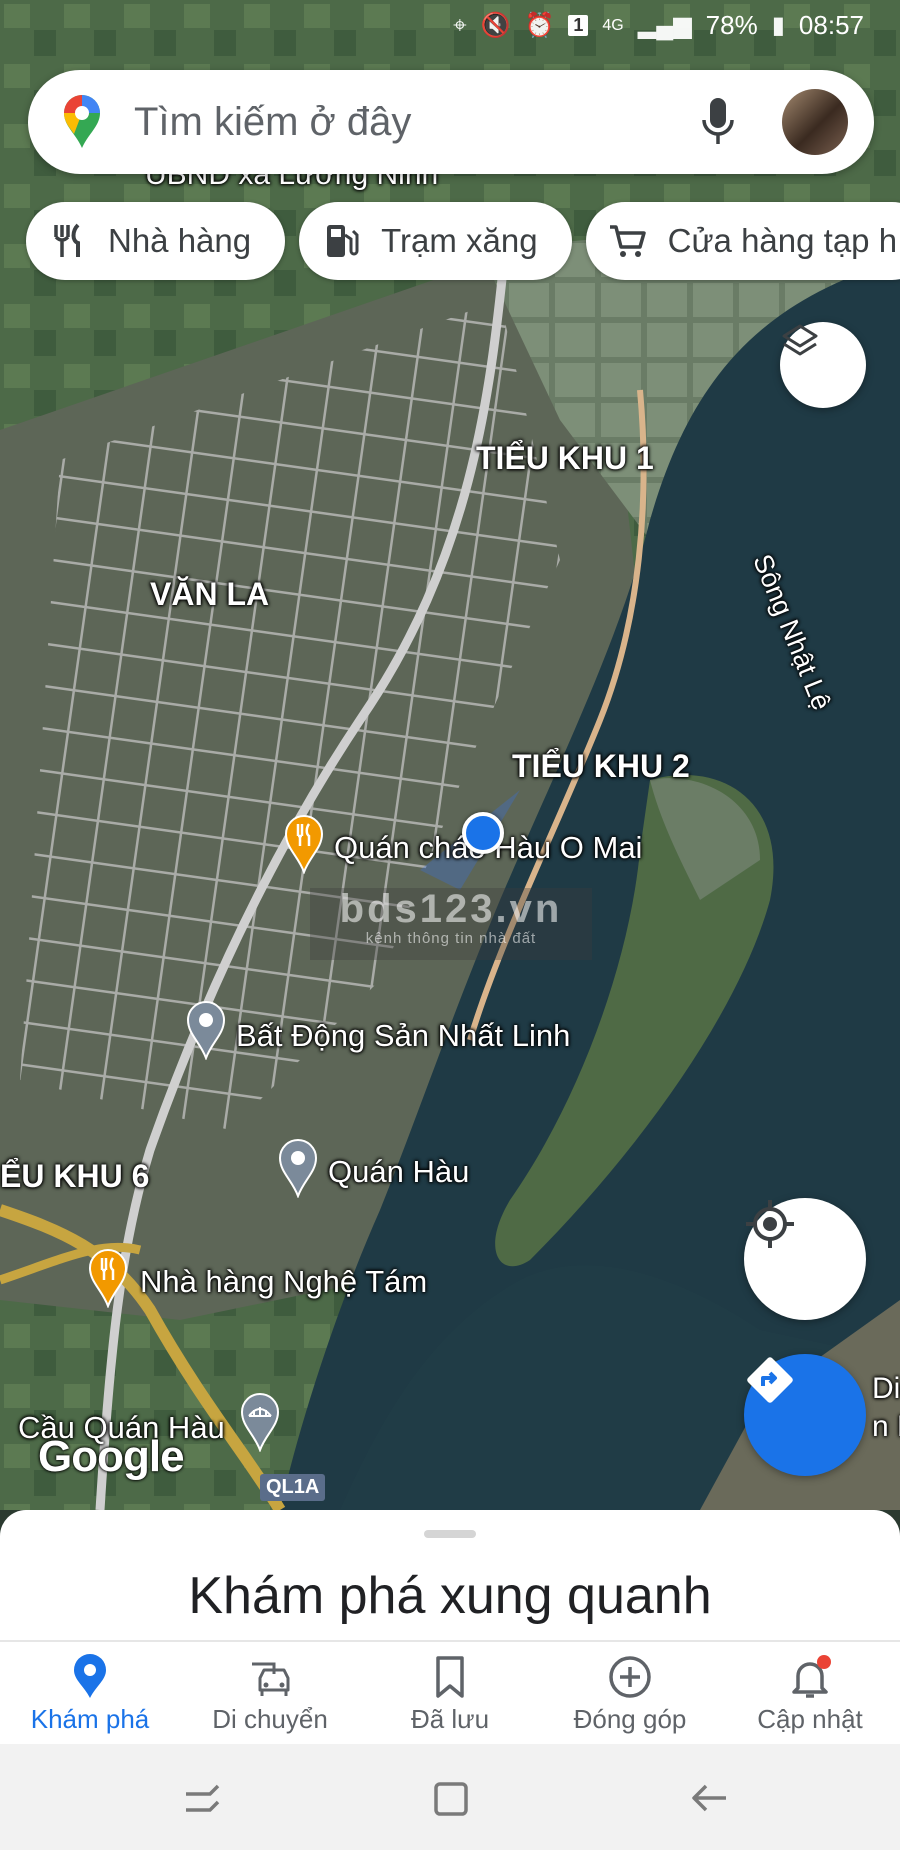 Image resolution: width=900 pixels, height=1850 pixels. What do you see at coordinates (67, 240) in the screenshot?
I see `fork-knife-icon` at bounding box center [67, 240].